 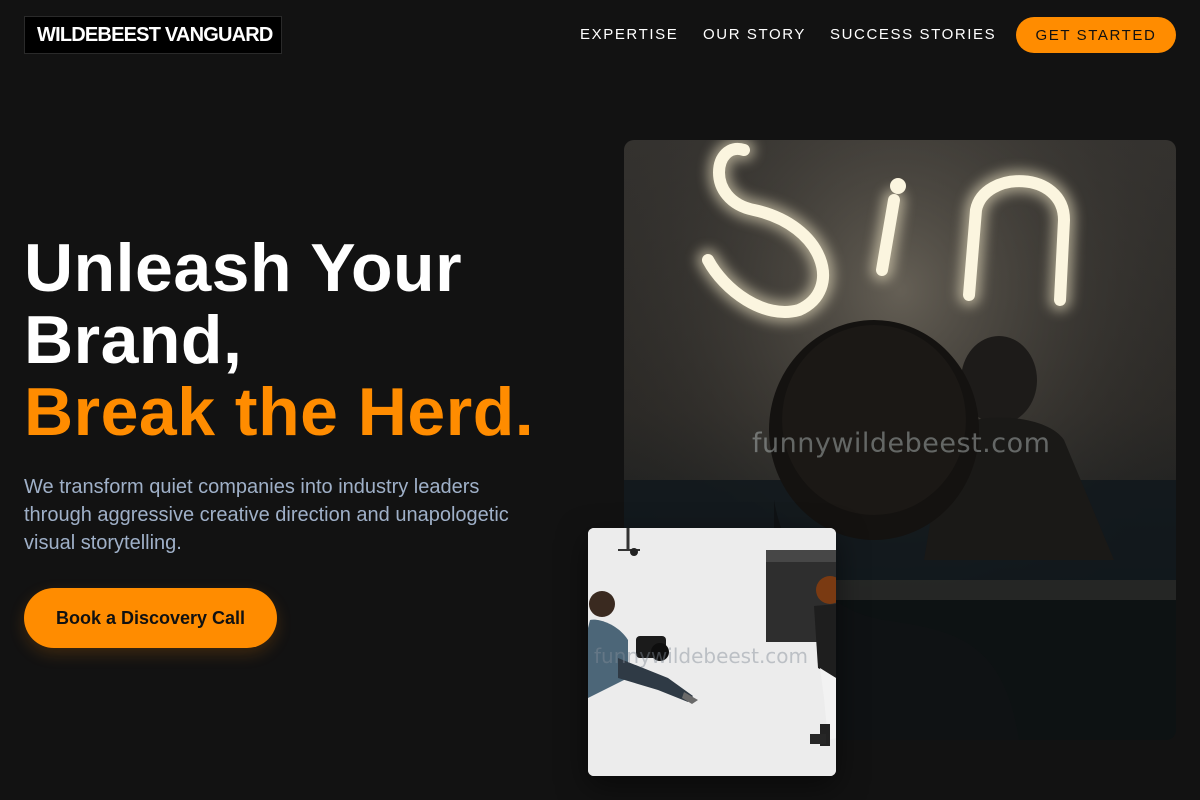 What do you see at coordinates (901, 443) in the screenshot?
I see `main-image-watermark: funnywildebeest.com` at bounding box center [901, 443].